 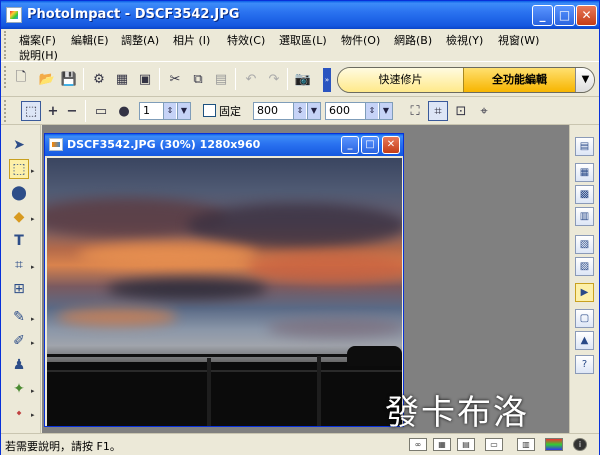 What do you see at coordinates (584, 172) in the screenshot?
I see `palette-icon: ▦` at bounding box center [584, 172].